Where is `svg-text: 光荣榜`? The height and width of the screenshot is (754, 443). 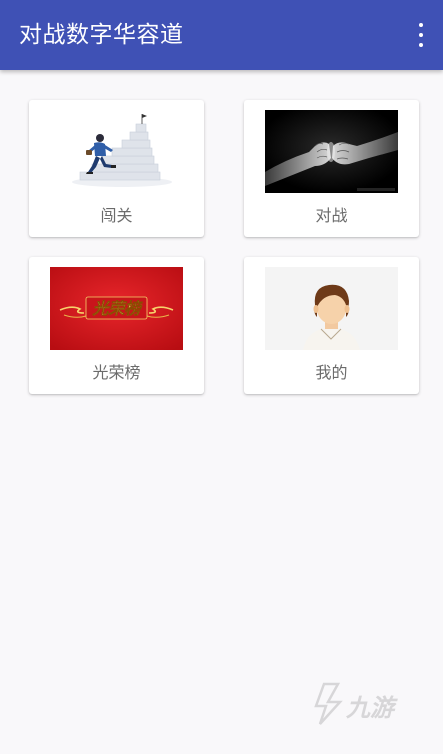
svg-text: 光荣榜 is located at coordinates (117, 308).